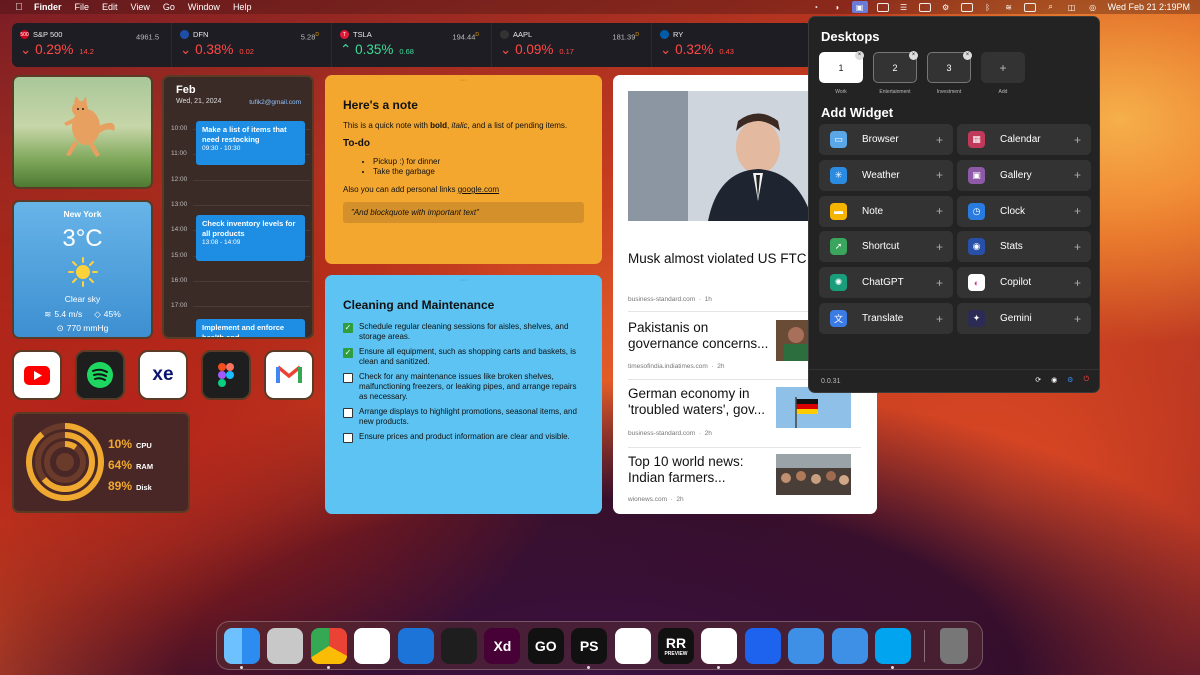  Describe the element at coordinates (886, 175) in the screenshot. I see `add-widget-weather: ✳ Weather +` at that location.